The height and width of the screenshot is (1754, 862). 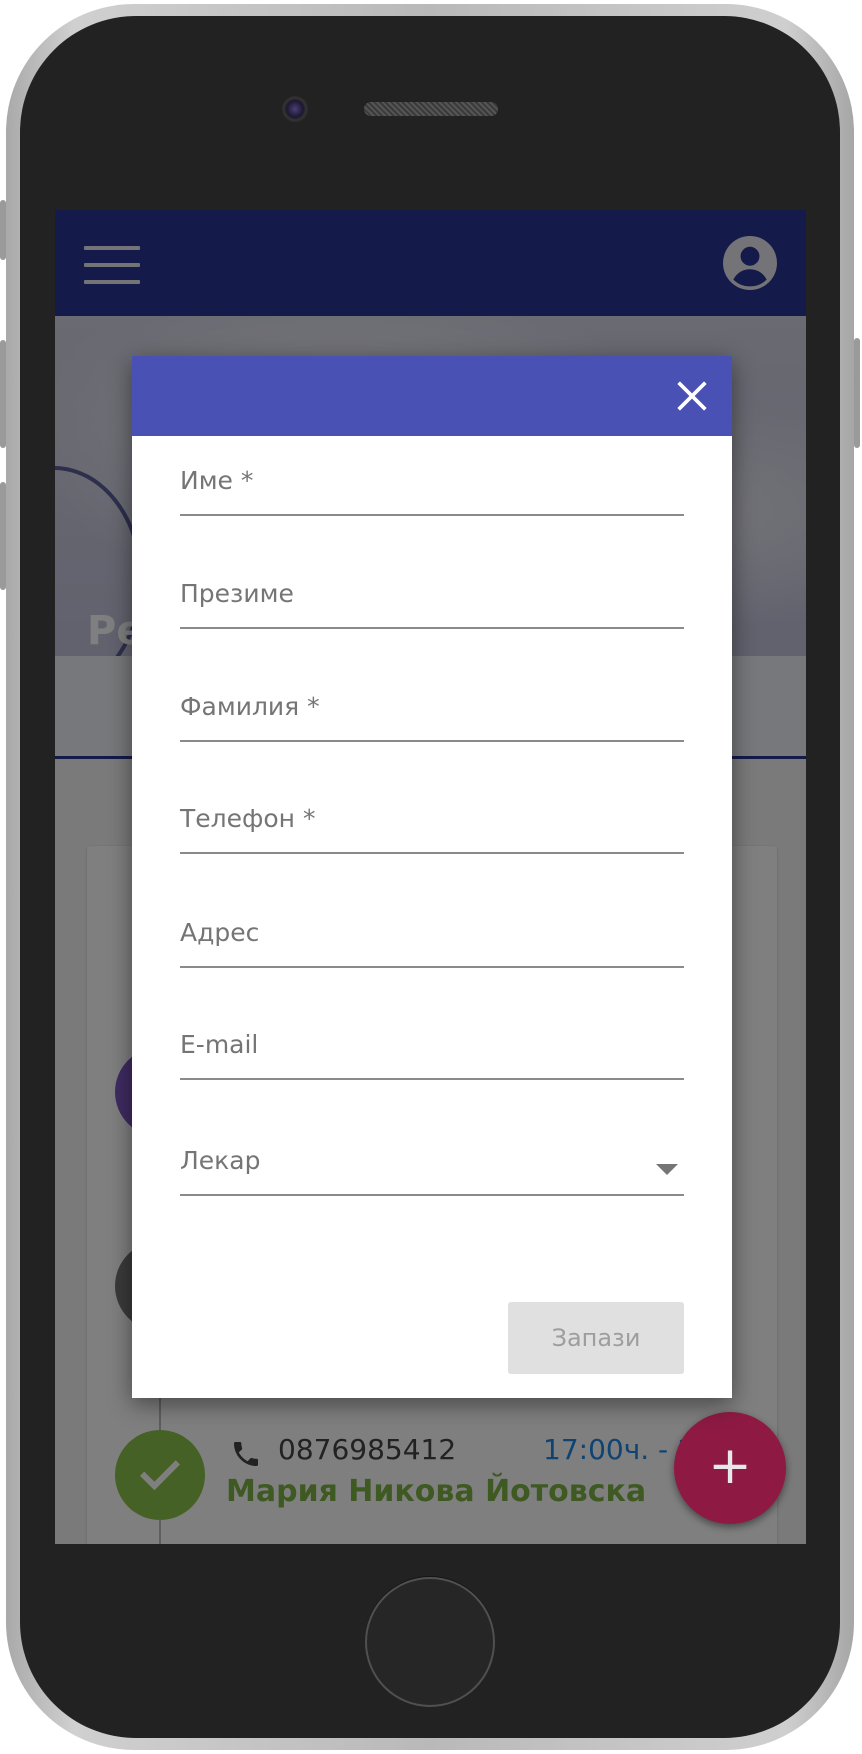 What do you see at coordinates (219, 1044) in the screenshot?
I see `field-label: E-mail` at bounding box center [219, 1044].